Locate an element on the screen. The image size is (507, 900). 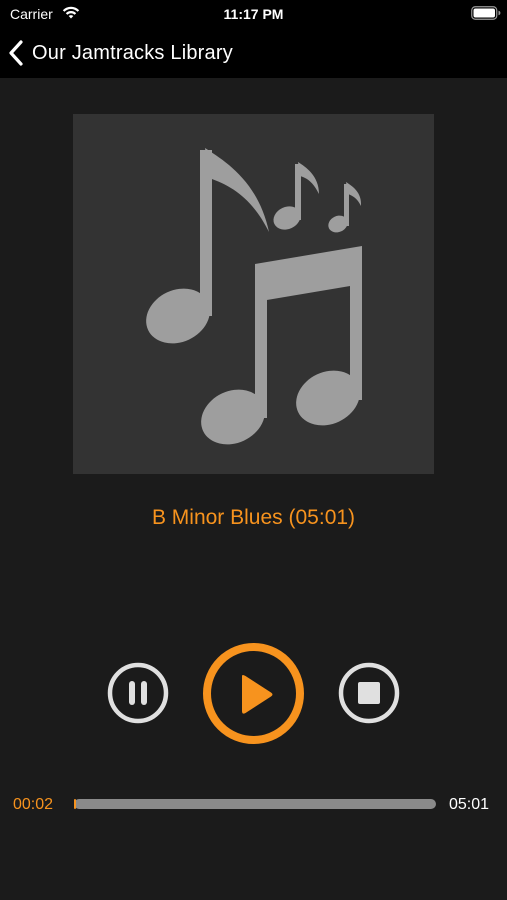
pause-button is located at coordinates (138, 693).